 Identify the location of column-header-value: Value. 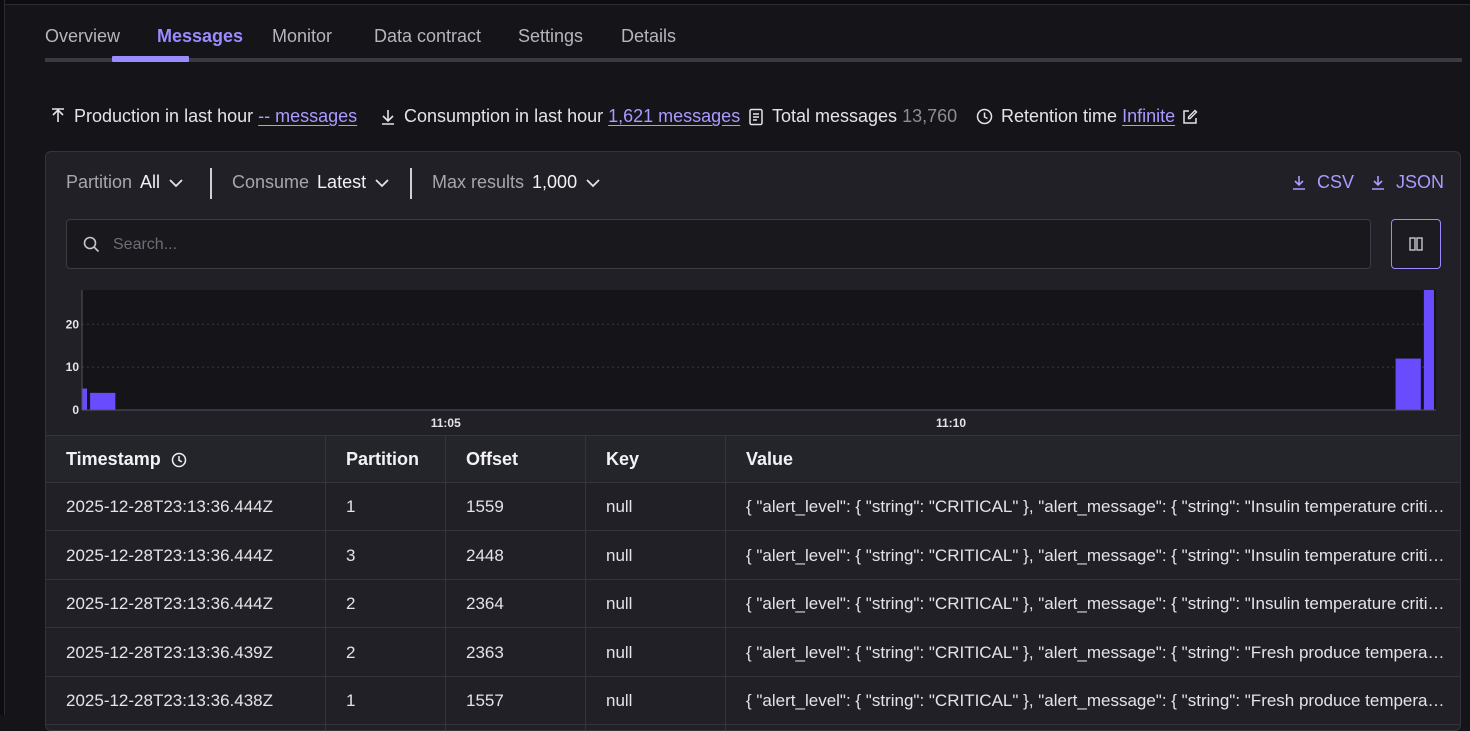
(769, 459).